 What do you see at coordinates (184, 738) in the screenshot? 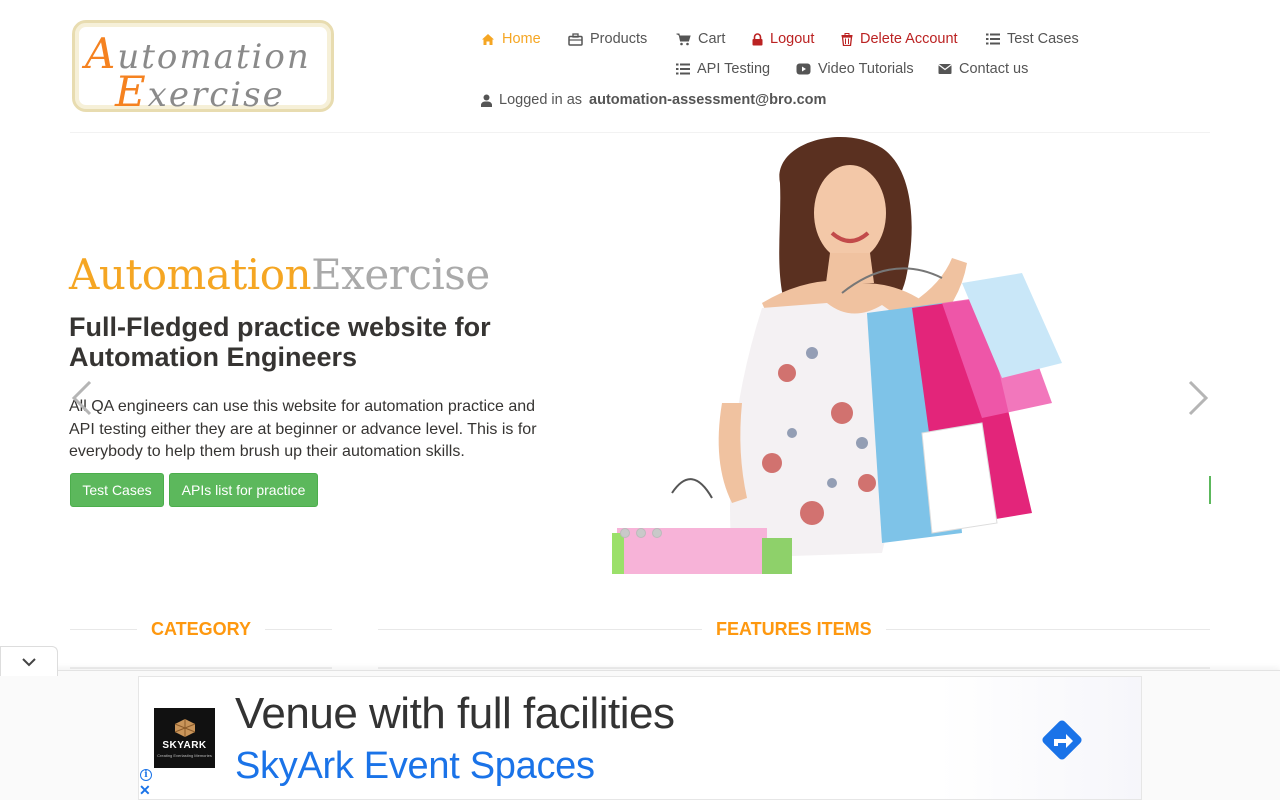
I see `skyark-logo: SKYARK Creating Everlasting Memories` at bounding box center [184, 738].